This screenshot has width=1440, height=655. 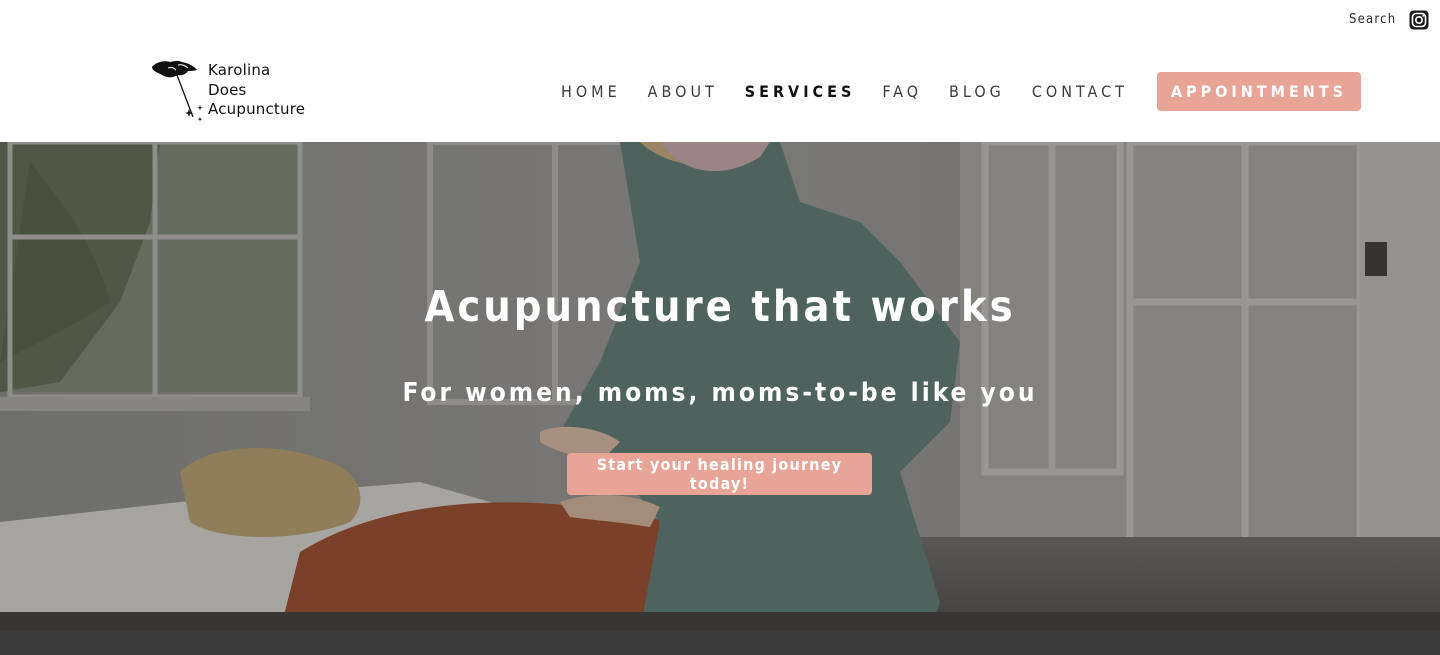 What do you see at coordinates (1080, 91) in the screenshot?
I see `nav-item-contact: CONTACT` at bounding box center [1080, 91].